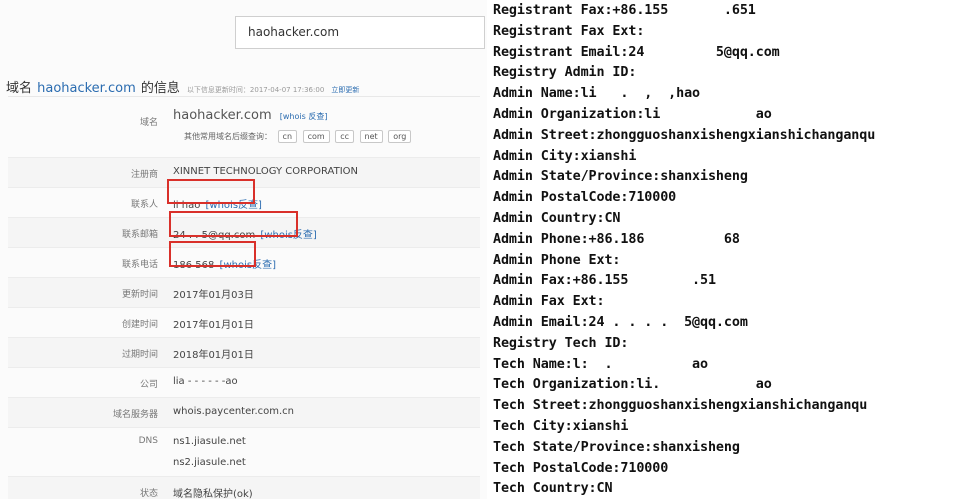 This screenshot has height=499, width=957. I want to click on row-label: DNS, so click(148, 441).